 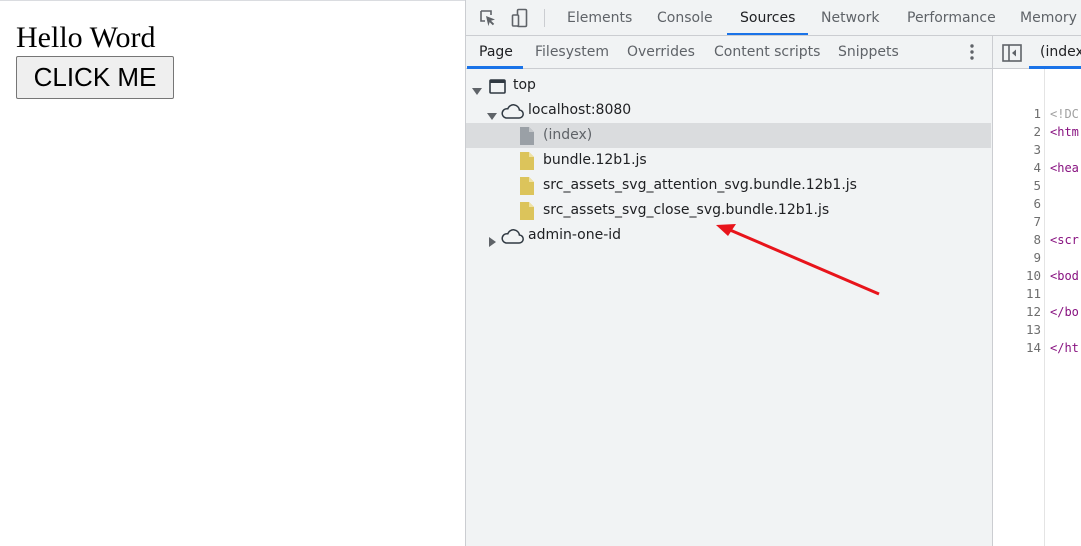 What do you see at coordinates (1033, 329) in the screenshot?
I see `line-number: 13` at bounding box center [1033, 329].